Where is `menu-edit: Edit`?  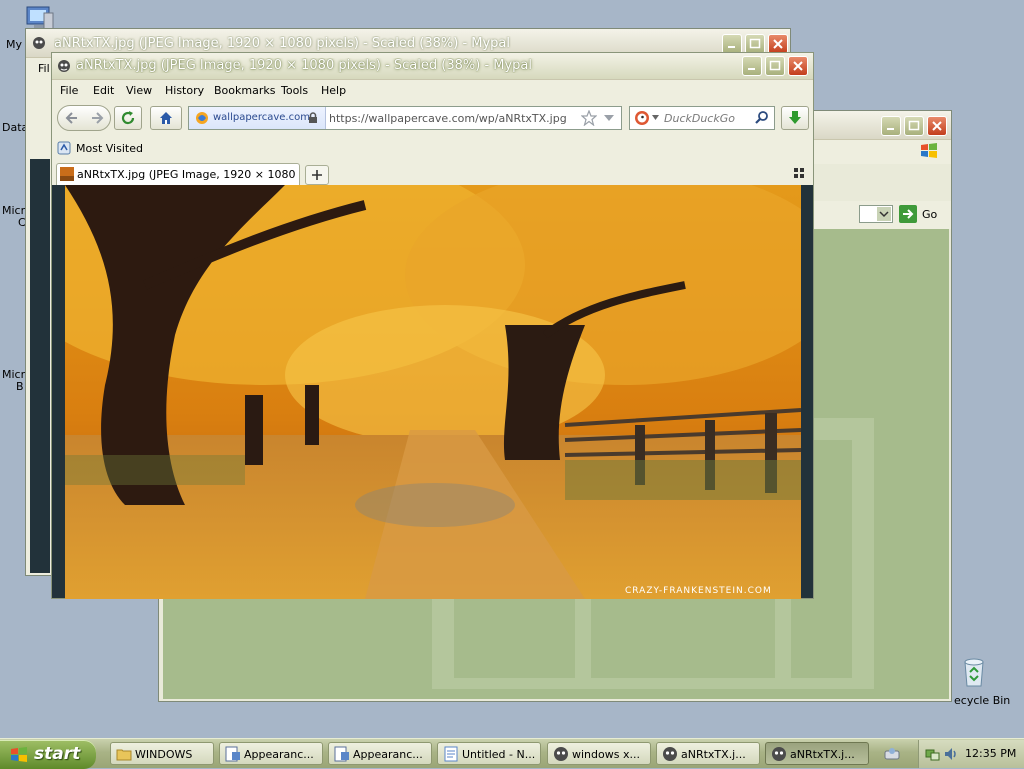
menu-edit: Edit is located at coordinates (103, 90).